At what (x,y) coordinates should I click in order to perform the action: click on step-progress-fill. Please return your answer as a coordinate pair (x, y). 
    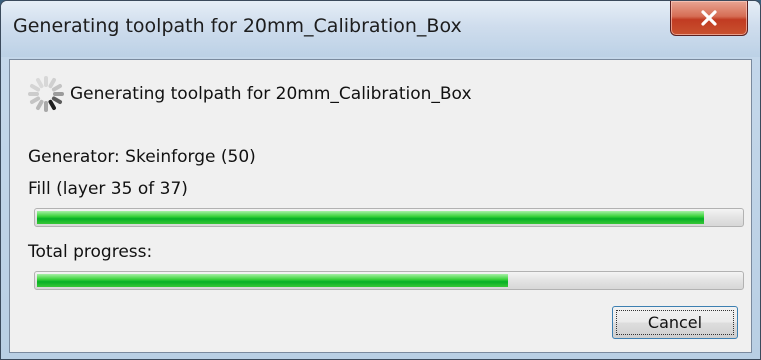
    Looking at the image, I should click on (370, 217).